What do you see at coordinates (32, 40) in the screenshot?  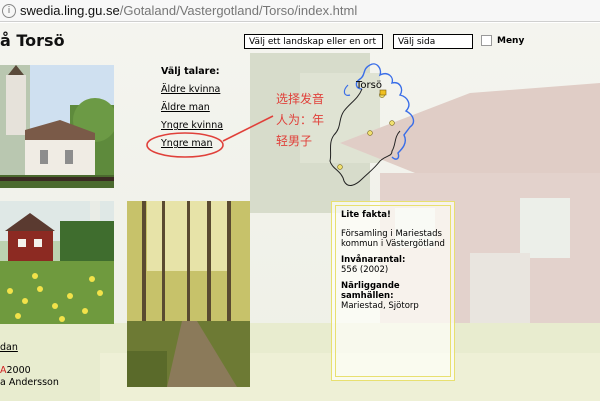 I see `page-title: å Torsö` at bounding box center [32, 40].